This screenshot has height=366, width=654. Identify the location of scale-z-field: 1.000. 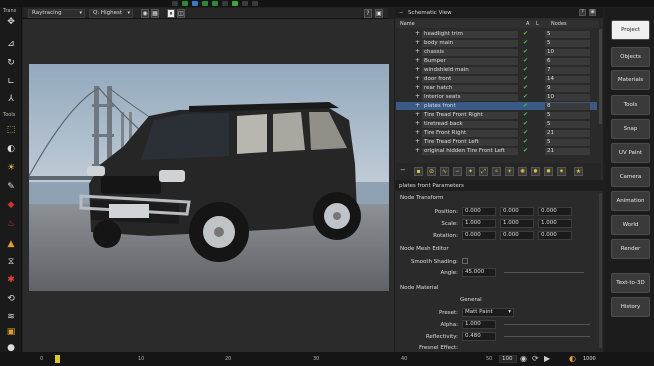
(555, 223).